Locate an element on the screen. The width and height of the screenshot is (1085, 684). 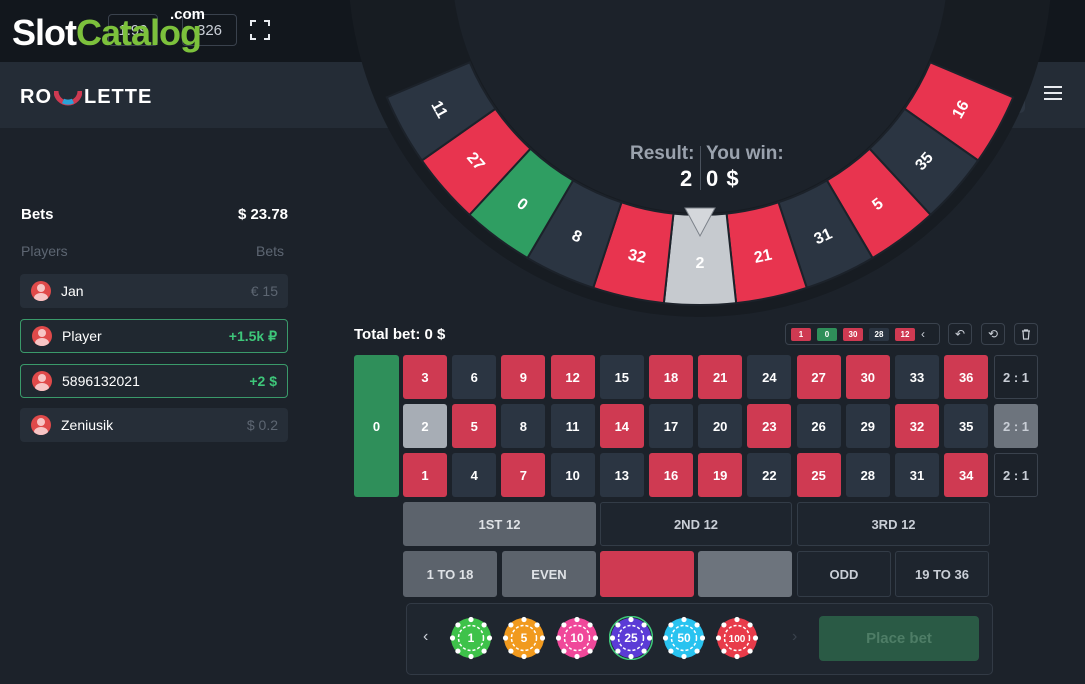
chip-50: 50 is located at coordinates (684, 638).